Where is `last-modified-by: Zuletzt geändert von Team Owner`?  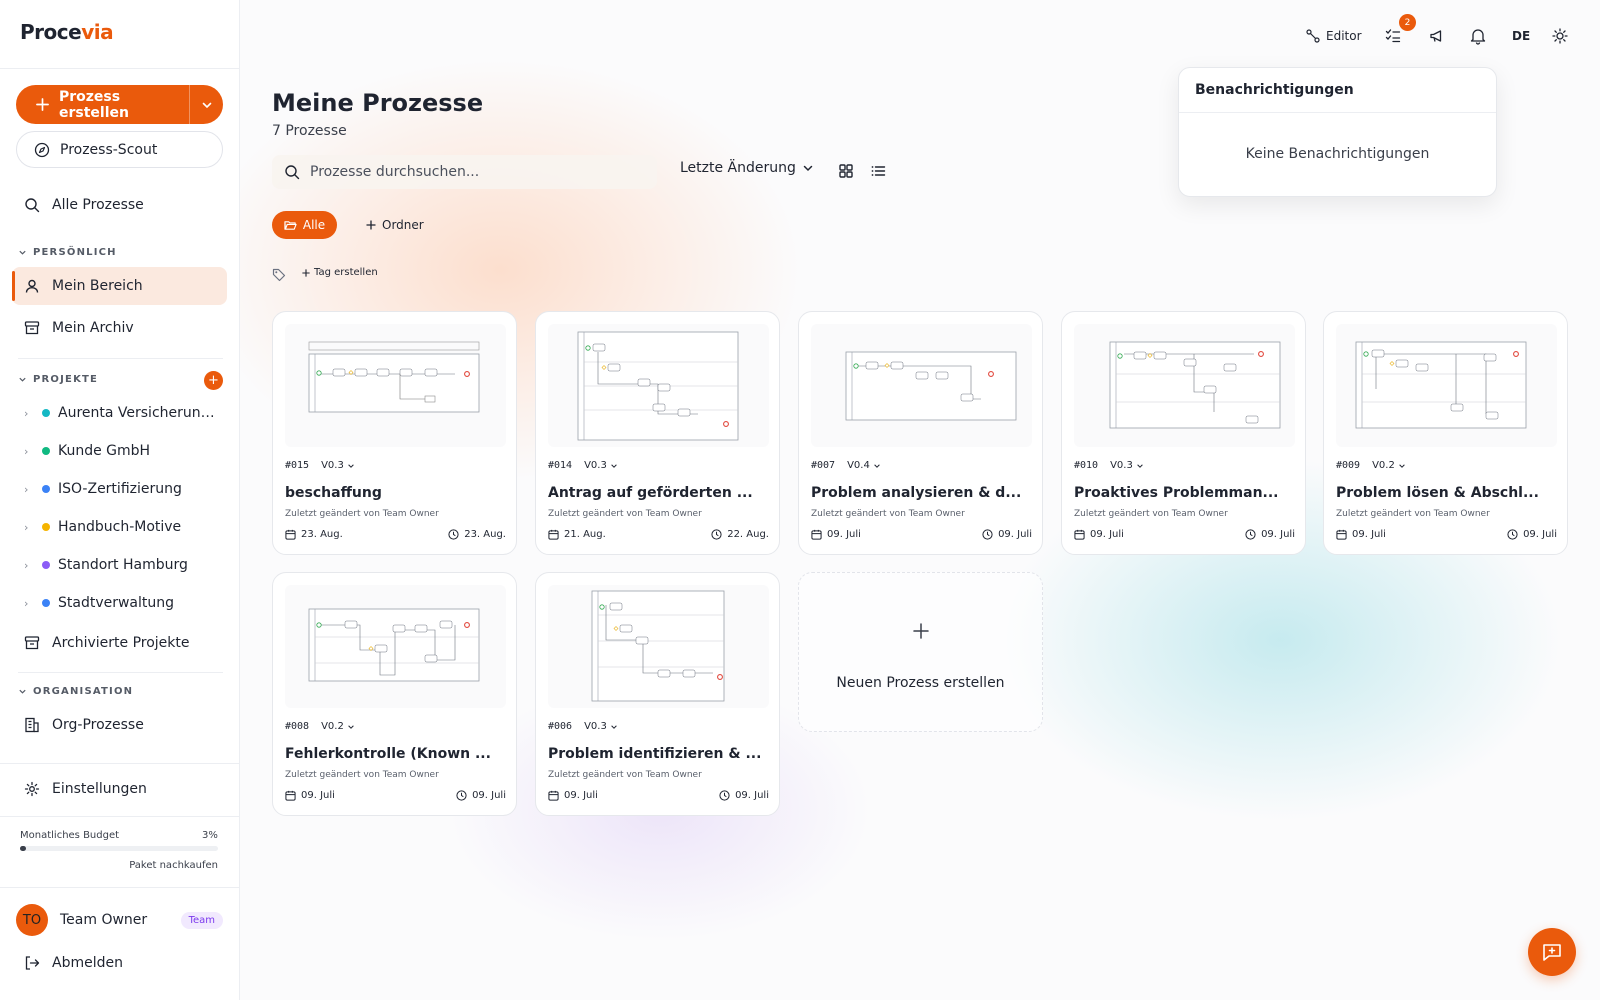 last-modified-by: Zuletzt geändert von Team Owner is located at coordinates (625, 775).